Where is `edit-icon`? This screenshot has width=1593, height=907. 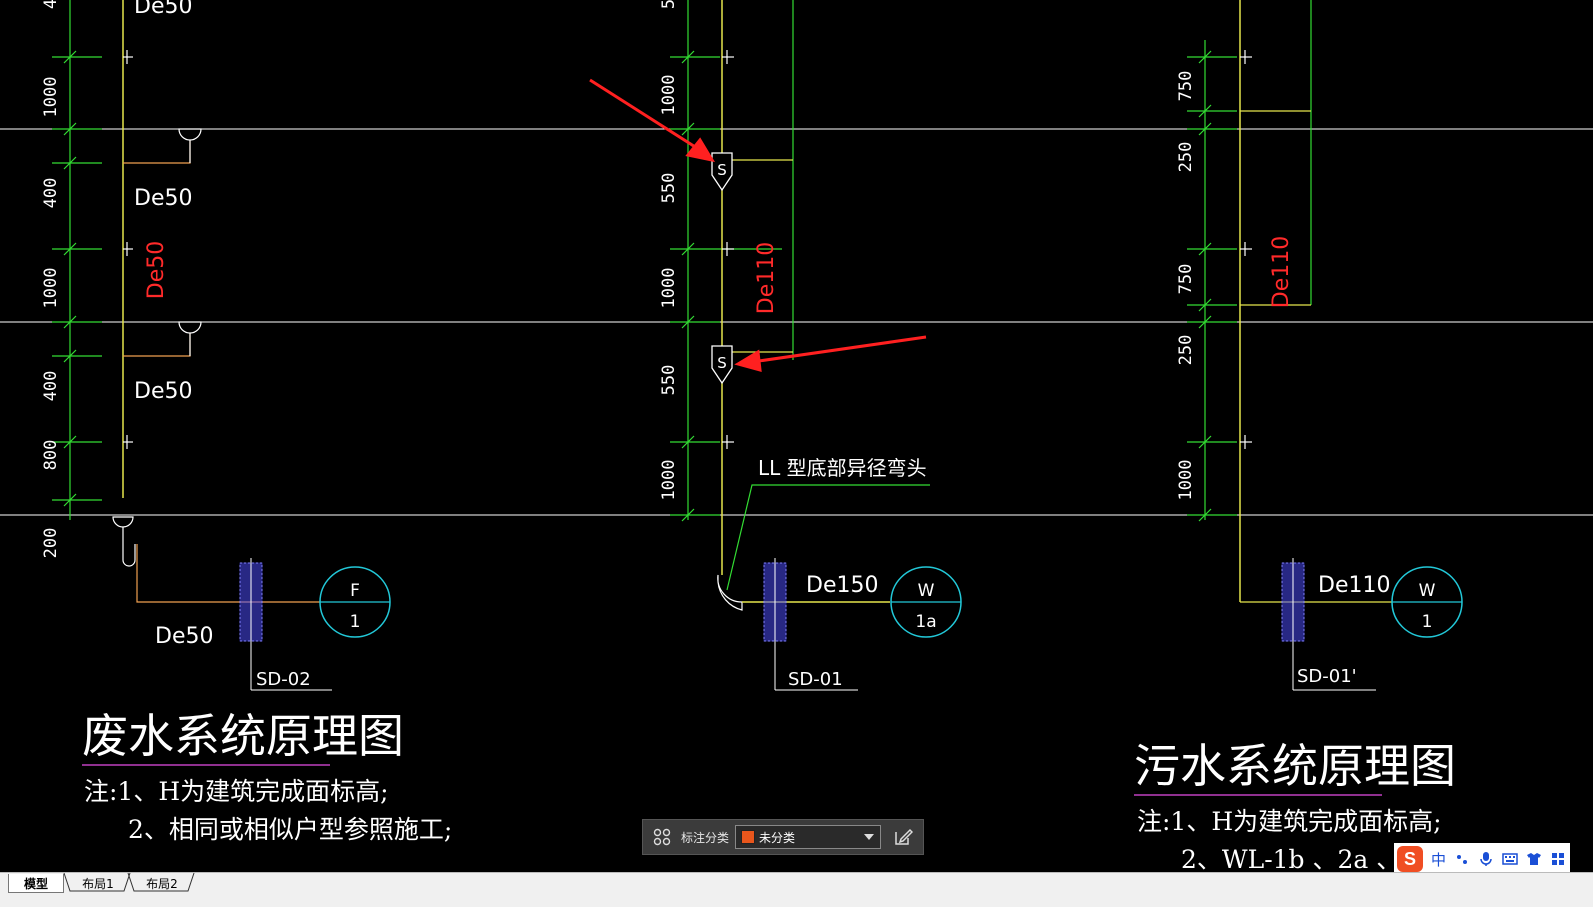
edit-icon is located at coordinates (903, 837).